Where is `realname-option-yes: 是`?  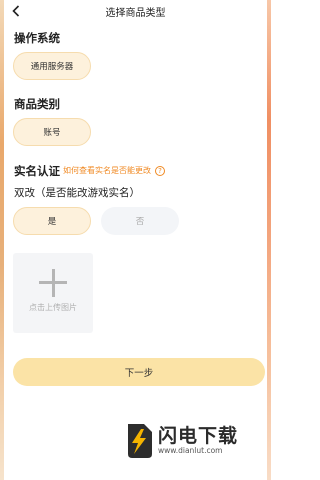
realname-option-yes: 是 is located at coordinates (52, 221).